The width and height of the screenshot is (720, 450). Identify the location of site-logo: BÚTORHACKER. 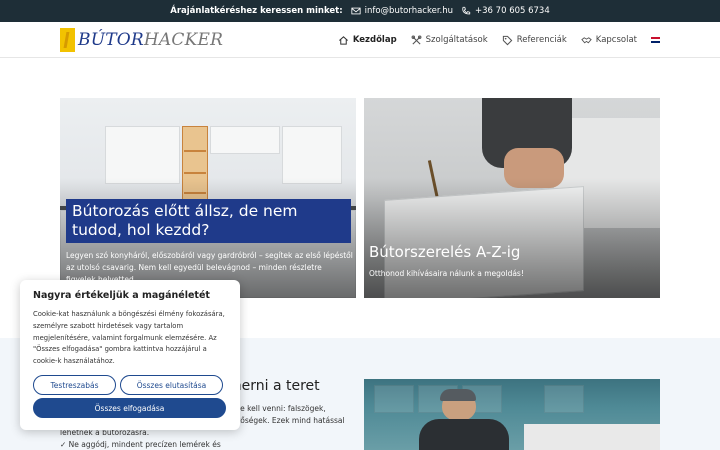
(141, 40).